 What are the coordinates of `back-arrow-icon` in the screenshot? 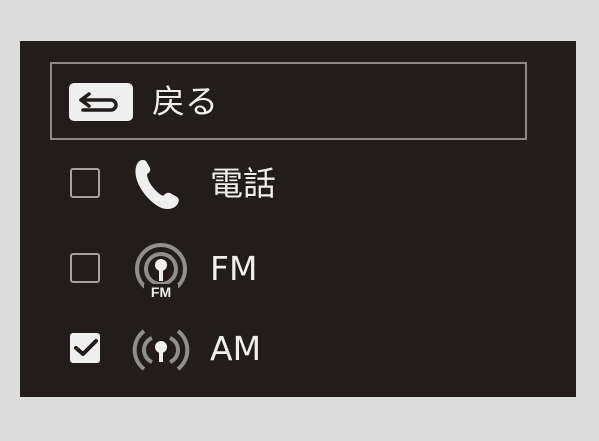 It's located at (101, 102).